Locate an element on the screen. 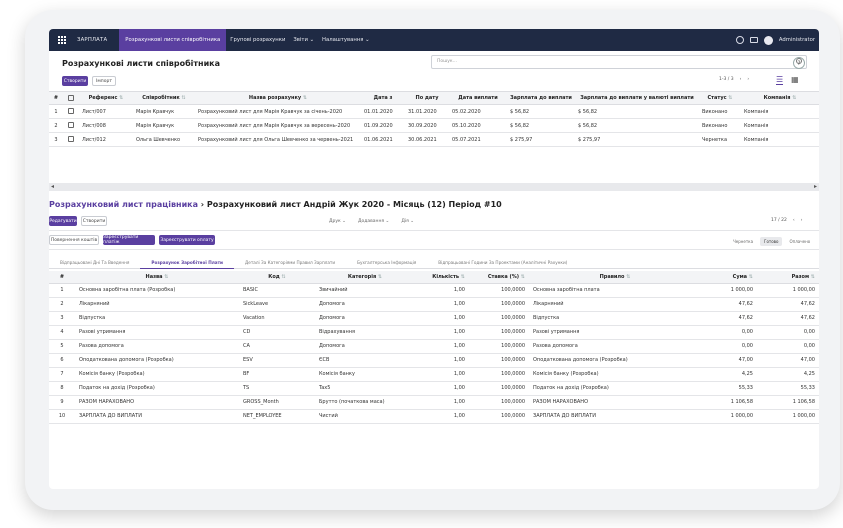  line-rule: Основна заробітна плата is located at coordinates (615, 290).